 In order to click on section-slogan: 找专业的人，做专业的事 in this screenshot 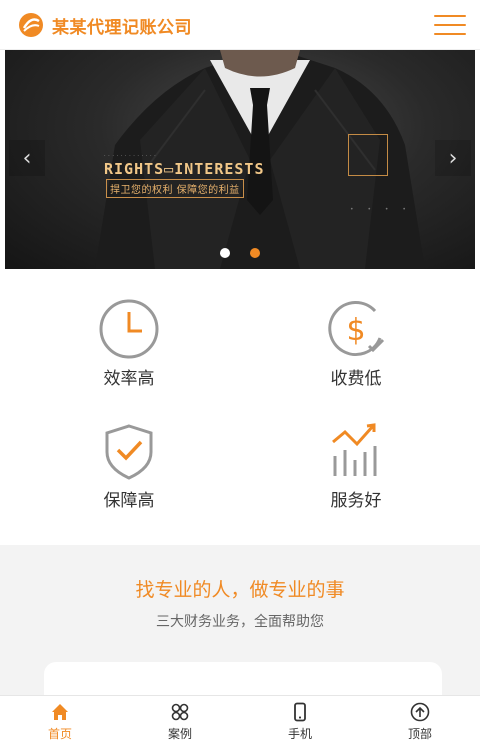, I will do `click(240, 590)`.